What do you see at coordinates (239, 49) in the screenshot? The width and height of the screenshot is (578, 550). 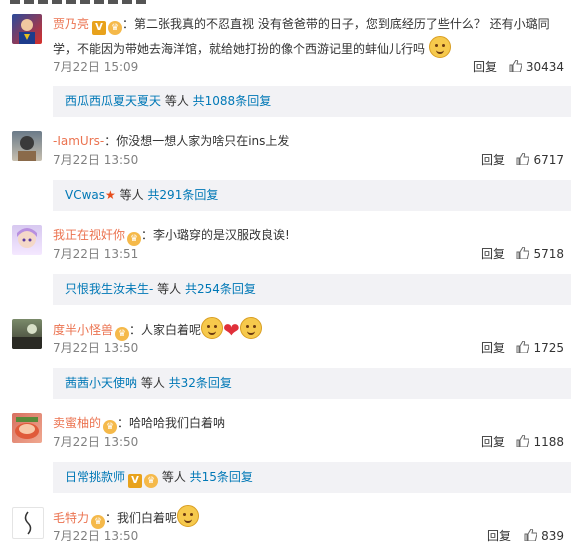 I see `comment-text-continued: 学，不能因为带她去海洋馆，就给她打扮的像个西游记里的蚌仙儿行吗` at bounding box center [239, 49].